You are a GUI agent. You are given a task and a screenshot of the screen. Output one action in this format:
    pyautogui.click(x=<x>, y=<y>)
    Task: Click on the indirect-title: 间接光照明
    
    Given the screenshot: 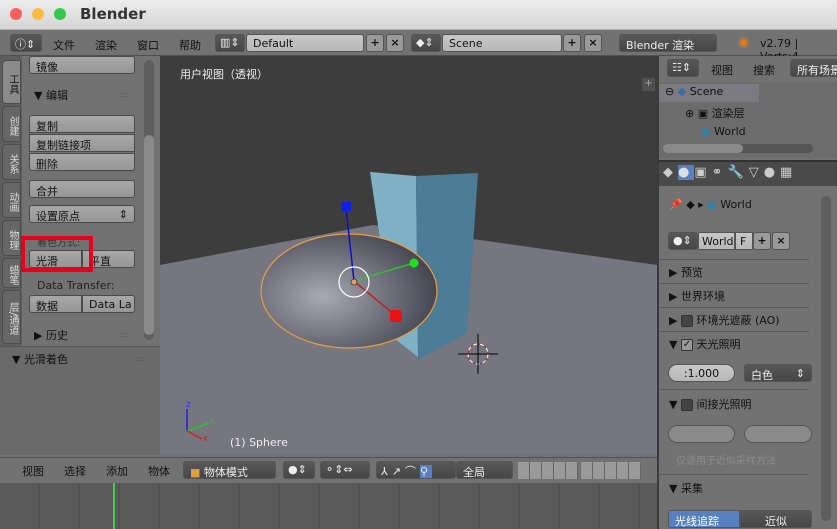 What is the action you would take?
    pyautogui.click(x=724, y=404)
    